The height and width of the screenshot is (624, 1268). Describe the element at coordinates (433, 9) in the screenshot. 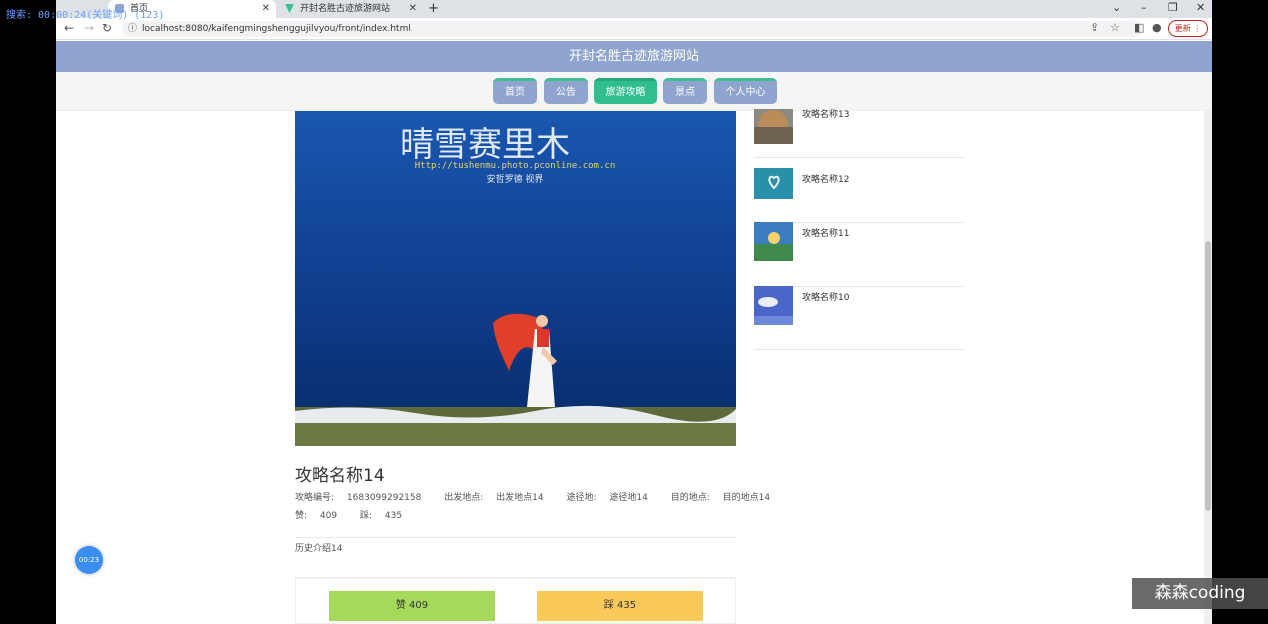

I see `new-tab-button: +` at that location.